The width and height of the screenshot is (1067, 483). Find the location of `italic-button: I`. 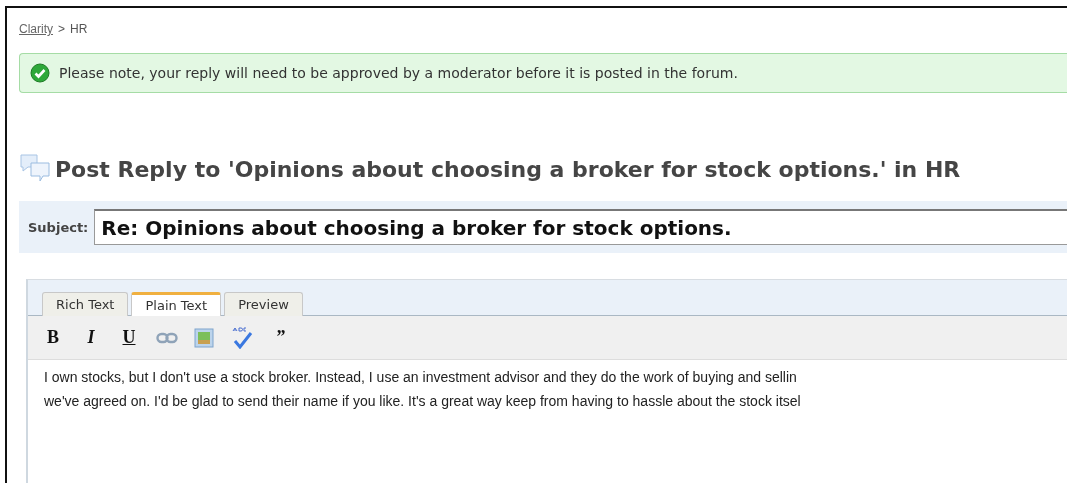

italic-button: I is located at coordinates (91, 337).